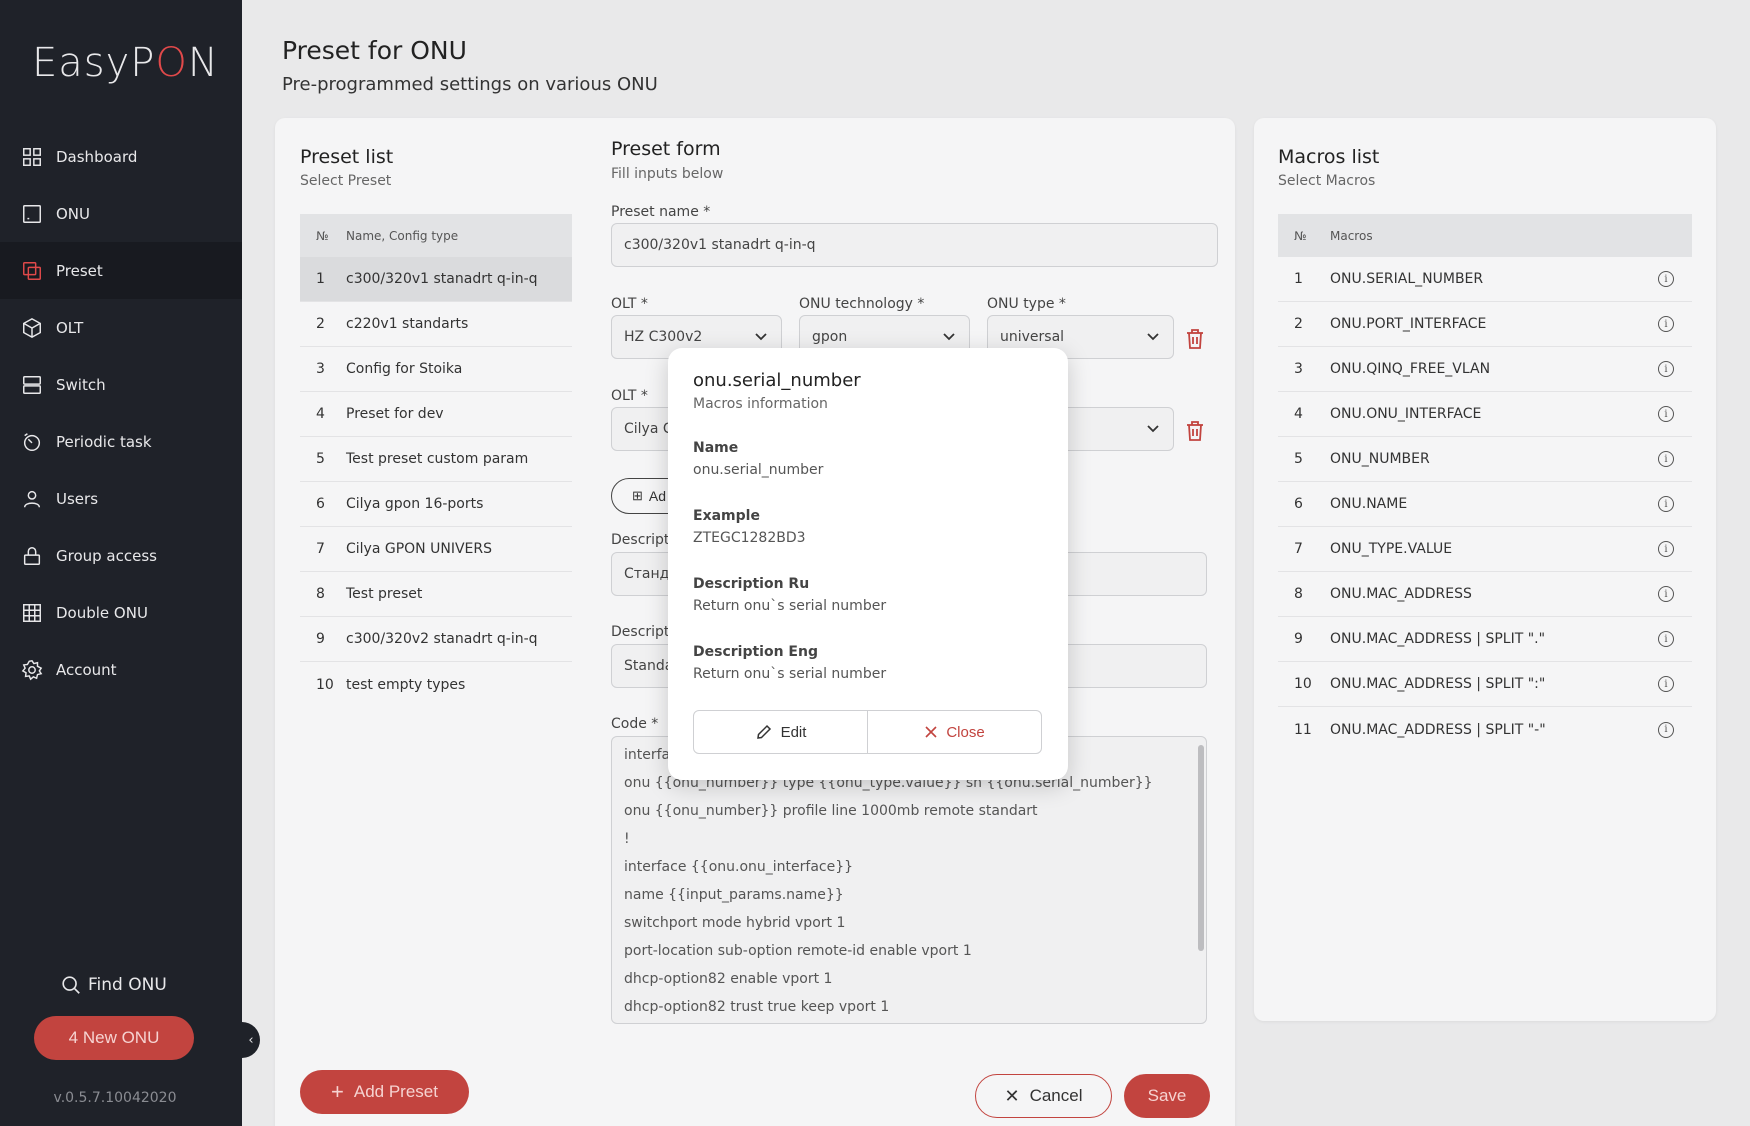 The image size is (1750, 1126). I want to click on table-row: 5 Test preset custom param, so click(436, 459).